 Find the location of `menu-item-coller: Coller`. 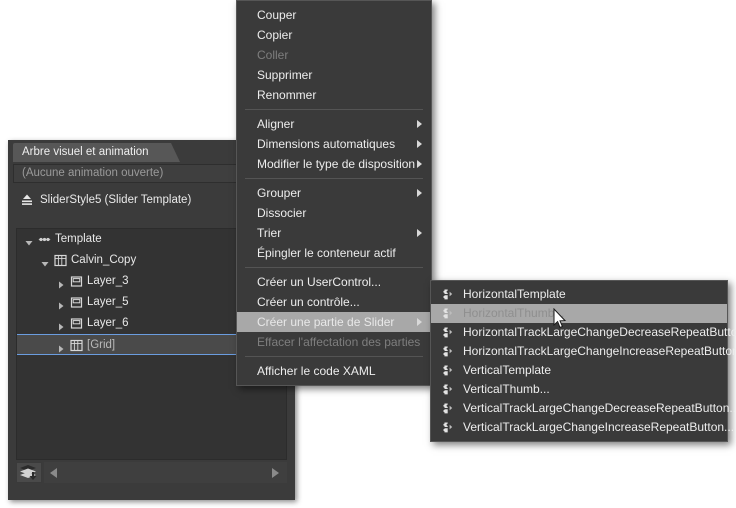

menu-item-coller: Coller is located at coordinates (334, 55).